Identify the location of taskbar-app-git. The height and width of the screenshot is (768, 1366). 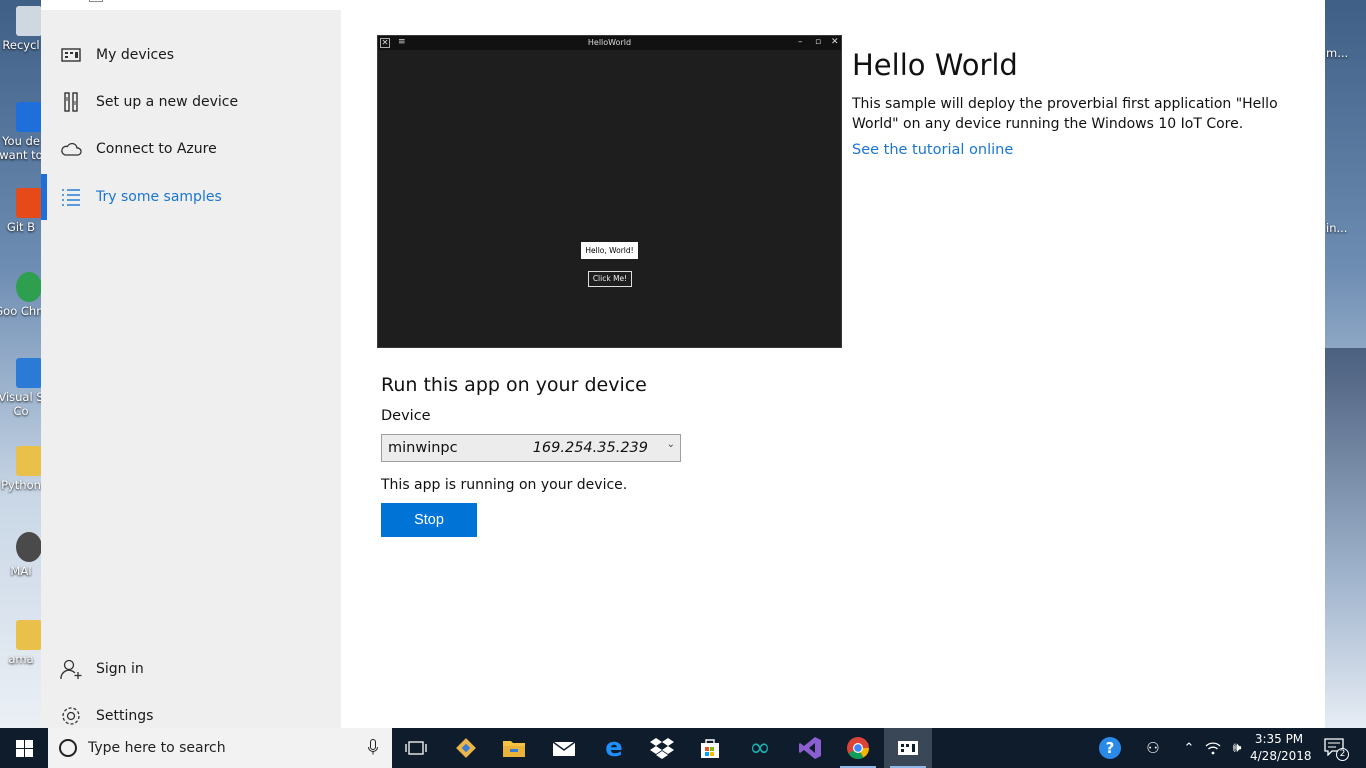
(466, 748).